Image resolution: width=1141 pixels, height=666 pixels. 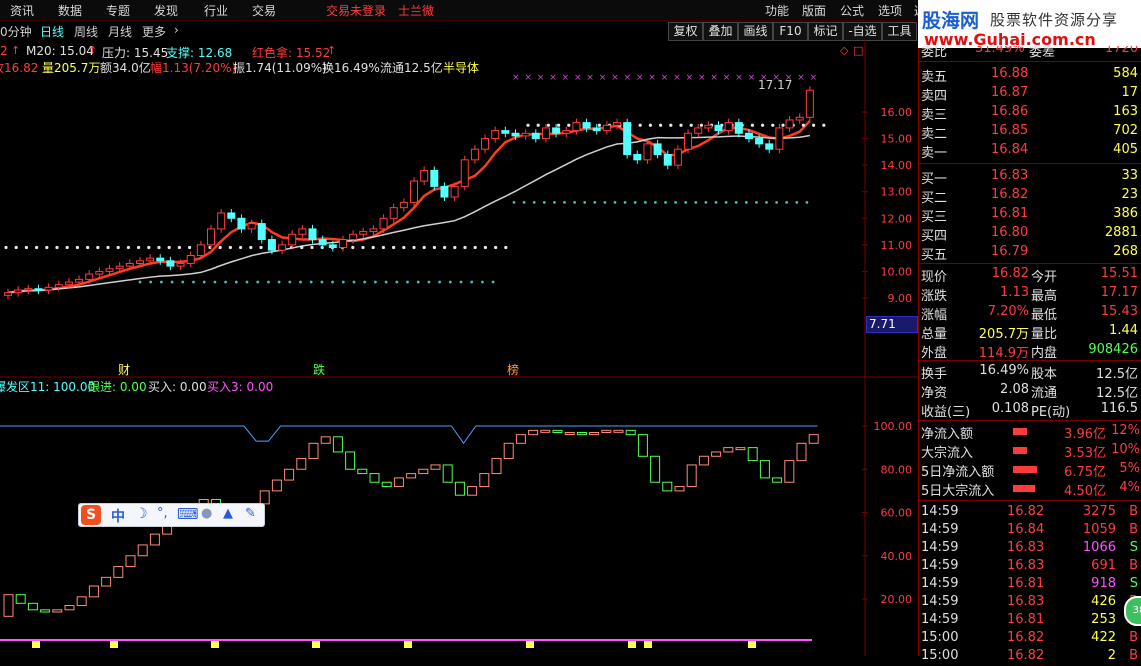 I want to click on period-more: 更多, so click(x=154, y=31).